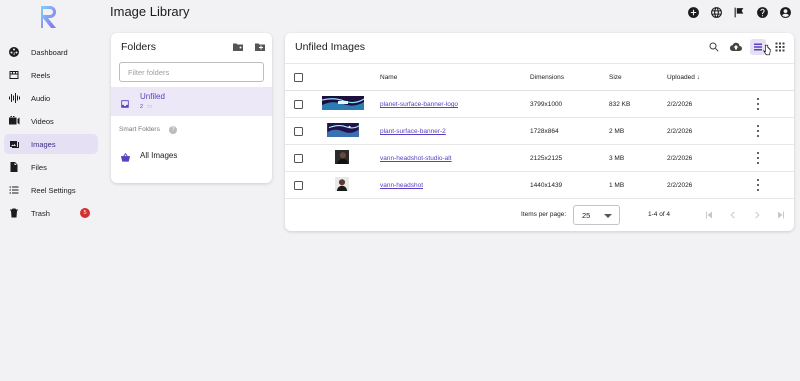 The height and width of the screenshot is (381, 800). Describe the element at coordinates (767, 50) in the screenshot. I see `mouse-cursor-icon` at that location.